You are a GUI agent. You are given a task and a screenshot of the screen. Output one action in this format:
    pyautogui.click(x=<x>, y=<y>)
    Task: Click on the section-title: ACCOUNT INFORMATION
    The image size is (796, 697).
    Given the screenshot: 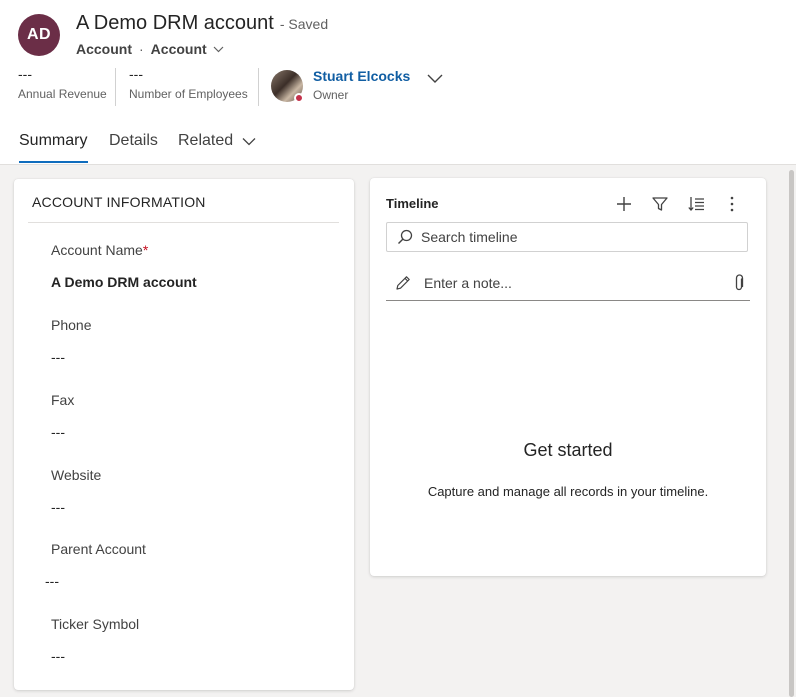 What is the action you would take?
    pyautogui.click(x=119, y=202)
    